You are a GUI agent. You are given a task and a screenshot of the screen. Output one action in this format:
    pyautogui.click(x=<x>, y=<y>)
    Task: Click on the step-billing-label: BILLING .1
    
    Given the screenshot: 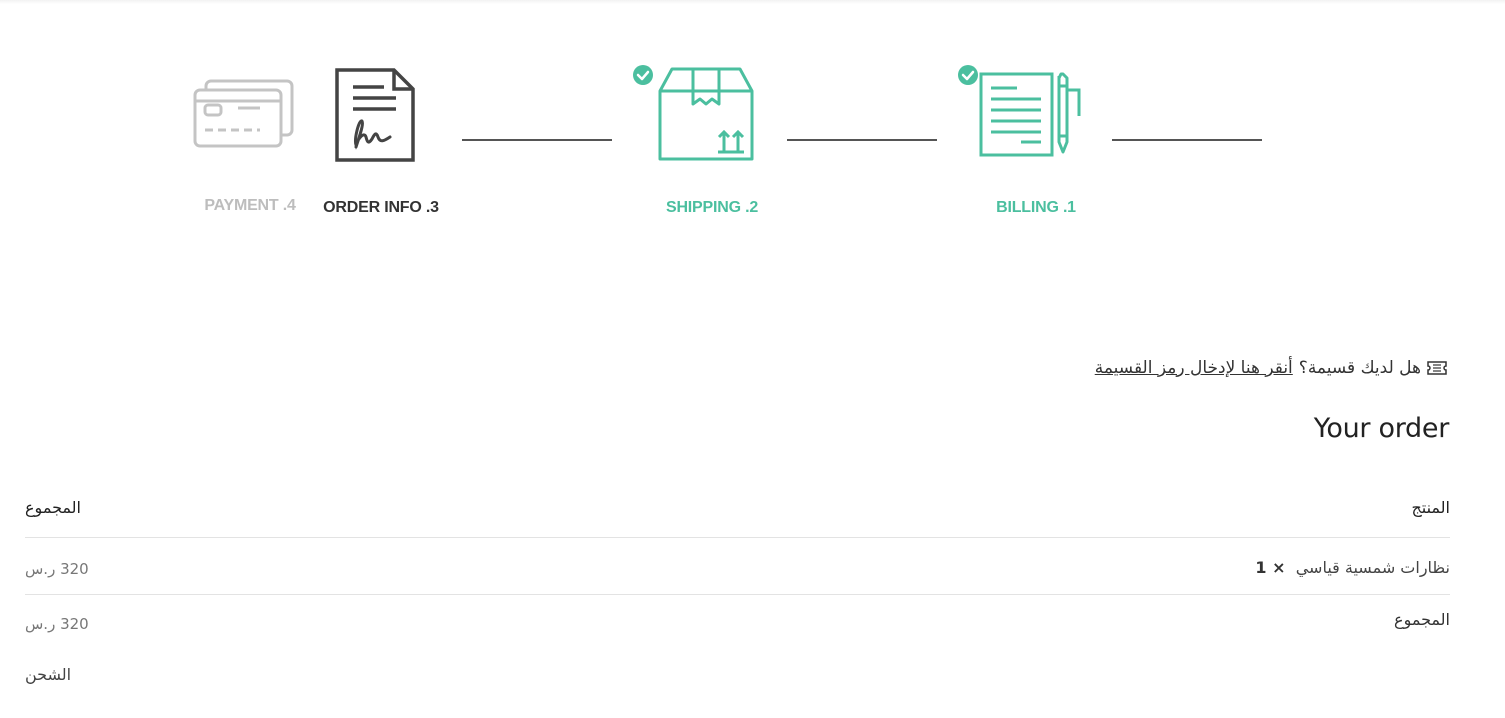 What is the action you would take?
    pyautogui.click(x=1036, y=207)
    